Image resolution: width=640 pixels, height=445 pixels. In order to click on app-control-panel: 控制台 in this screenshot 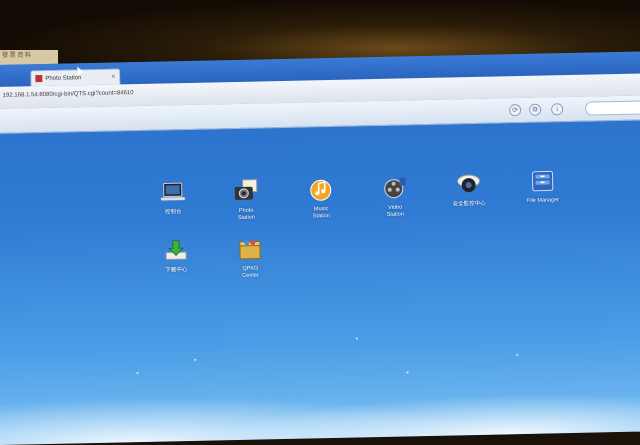, I will do `click(173, 198)`.